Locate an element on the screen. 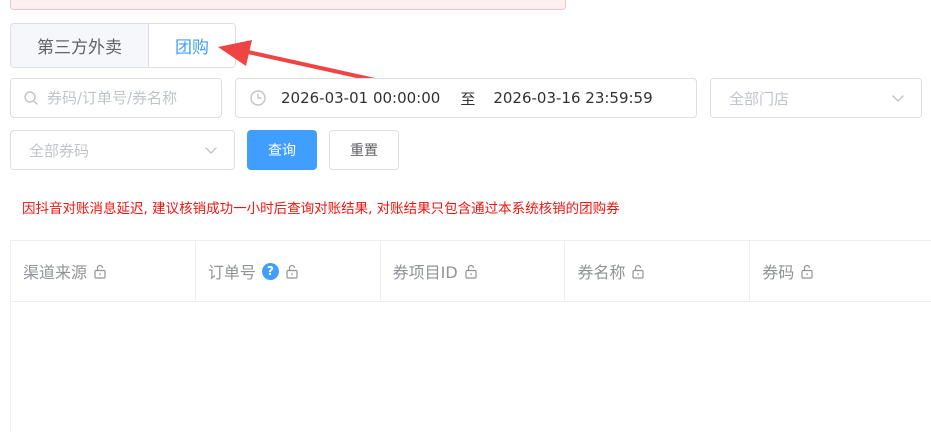 The height and width of the screenshot is (432, 931). coupon-select-placeholder: 全部券码 is located at coordinates (59, 150).